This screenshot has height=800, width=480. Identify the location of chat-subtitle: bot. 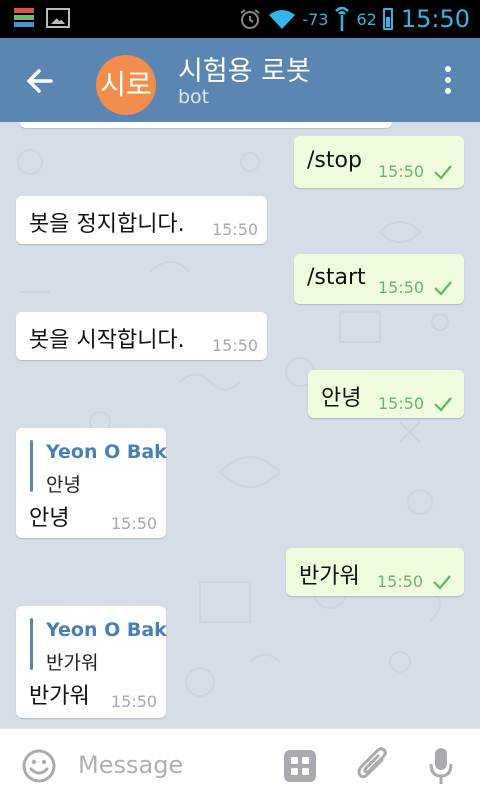
(194, 97).